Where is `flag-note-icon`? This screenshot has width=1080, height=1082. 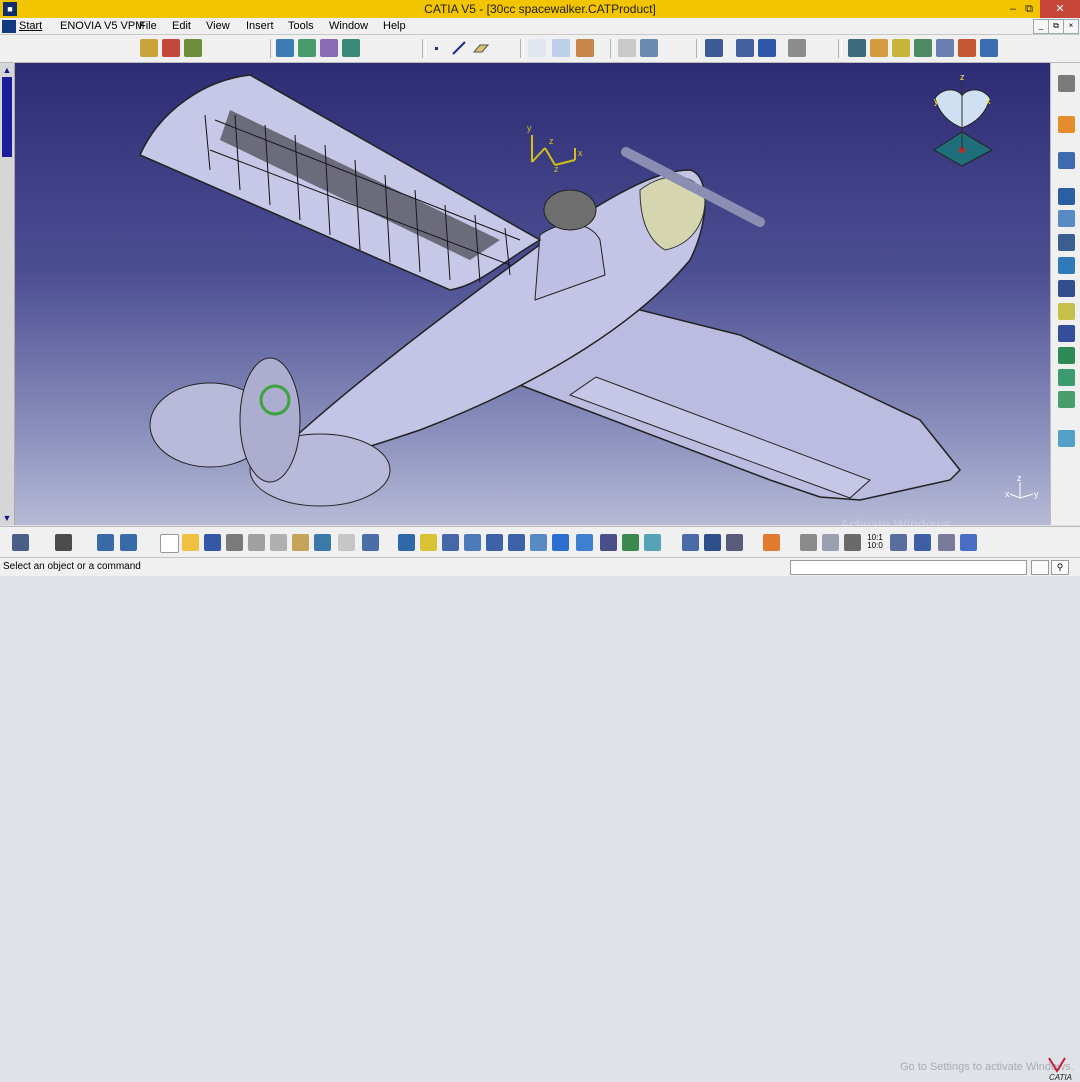 flag-note-icon is located at coordinates (561, 48).